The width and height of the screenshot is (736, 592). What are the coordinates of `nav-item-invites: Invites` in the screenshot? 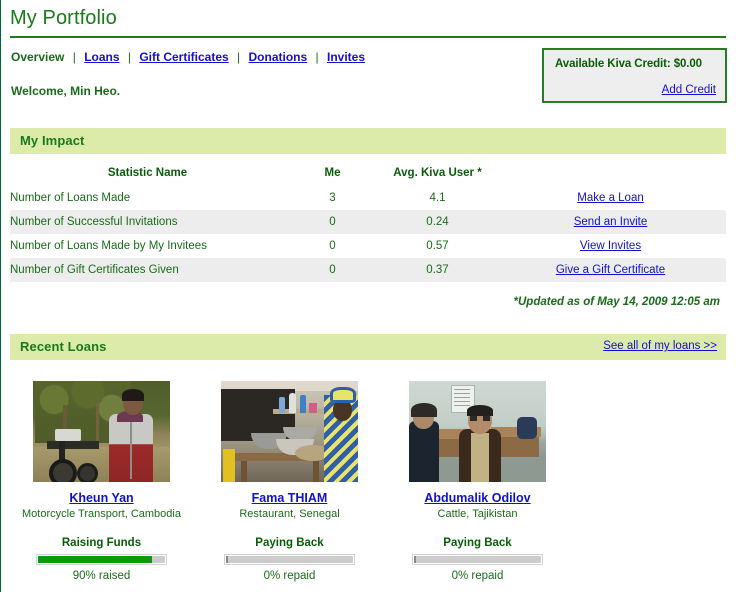 It's located at (346, 57).